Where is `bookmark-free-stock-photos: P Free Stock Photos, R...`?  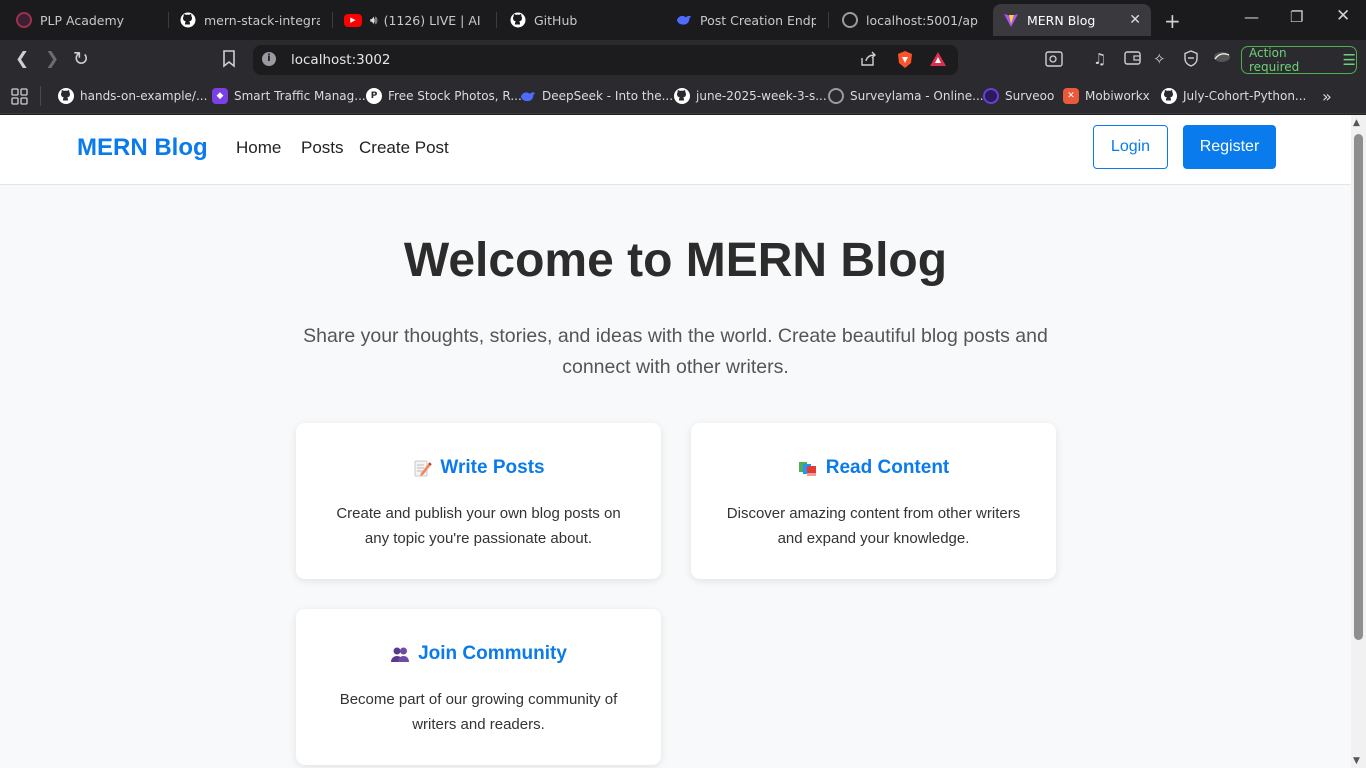
bookmark-free-stock-photos: P Free Stock Photos, R... is located at coordinates (444, 96).